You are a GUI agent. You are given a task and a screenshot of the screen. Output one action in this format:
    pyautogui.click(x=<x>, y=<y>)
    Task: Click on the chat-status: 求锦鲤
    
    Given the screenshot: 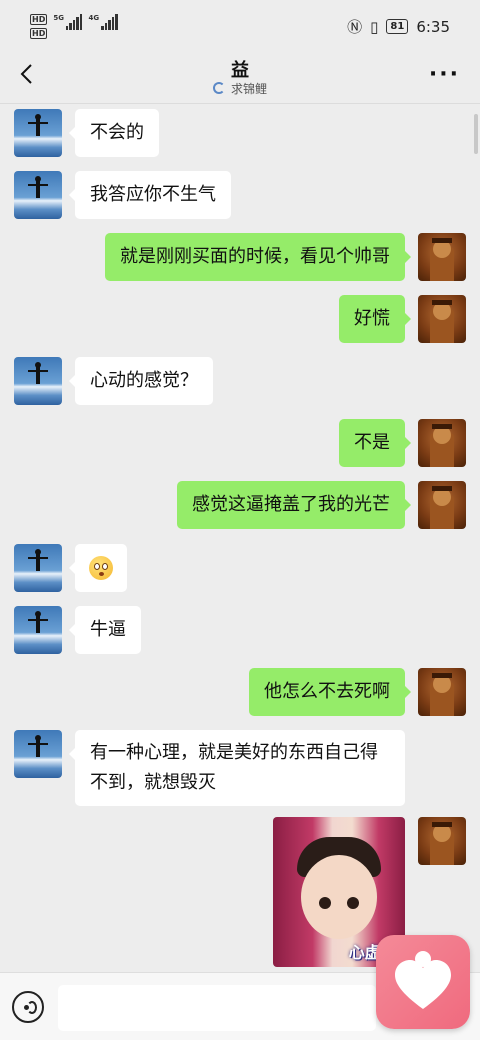 What is the action you would take?
    pyautogui.click(x=240, y=88)
    